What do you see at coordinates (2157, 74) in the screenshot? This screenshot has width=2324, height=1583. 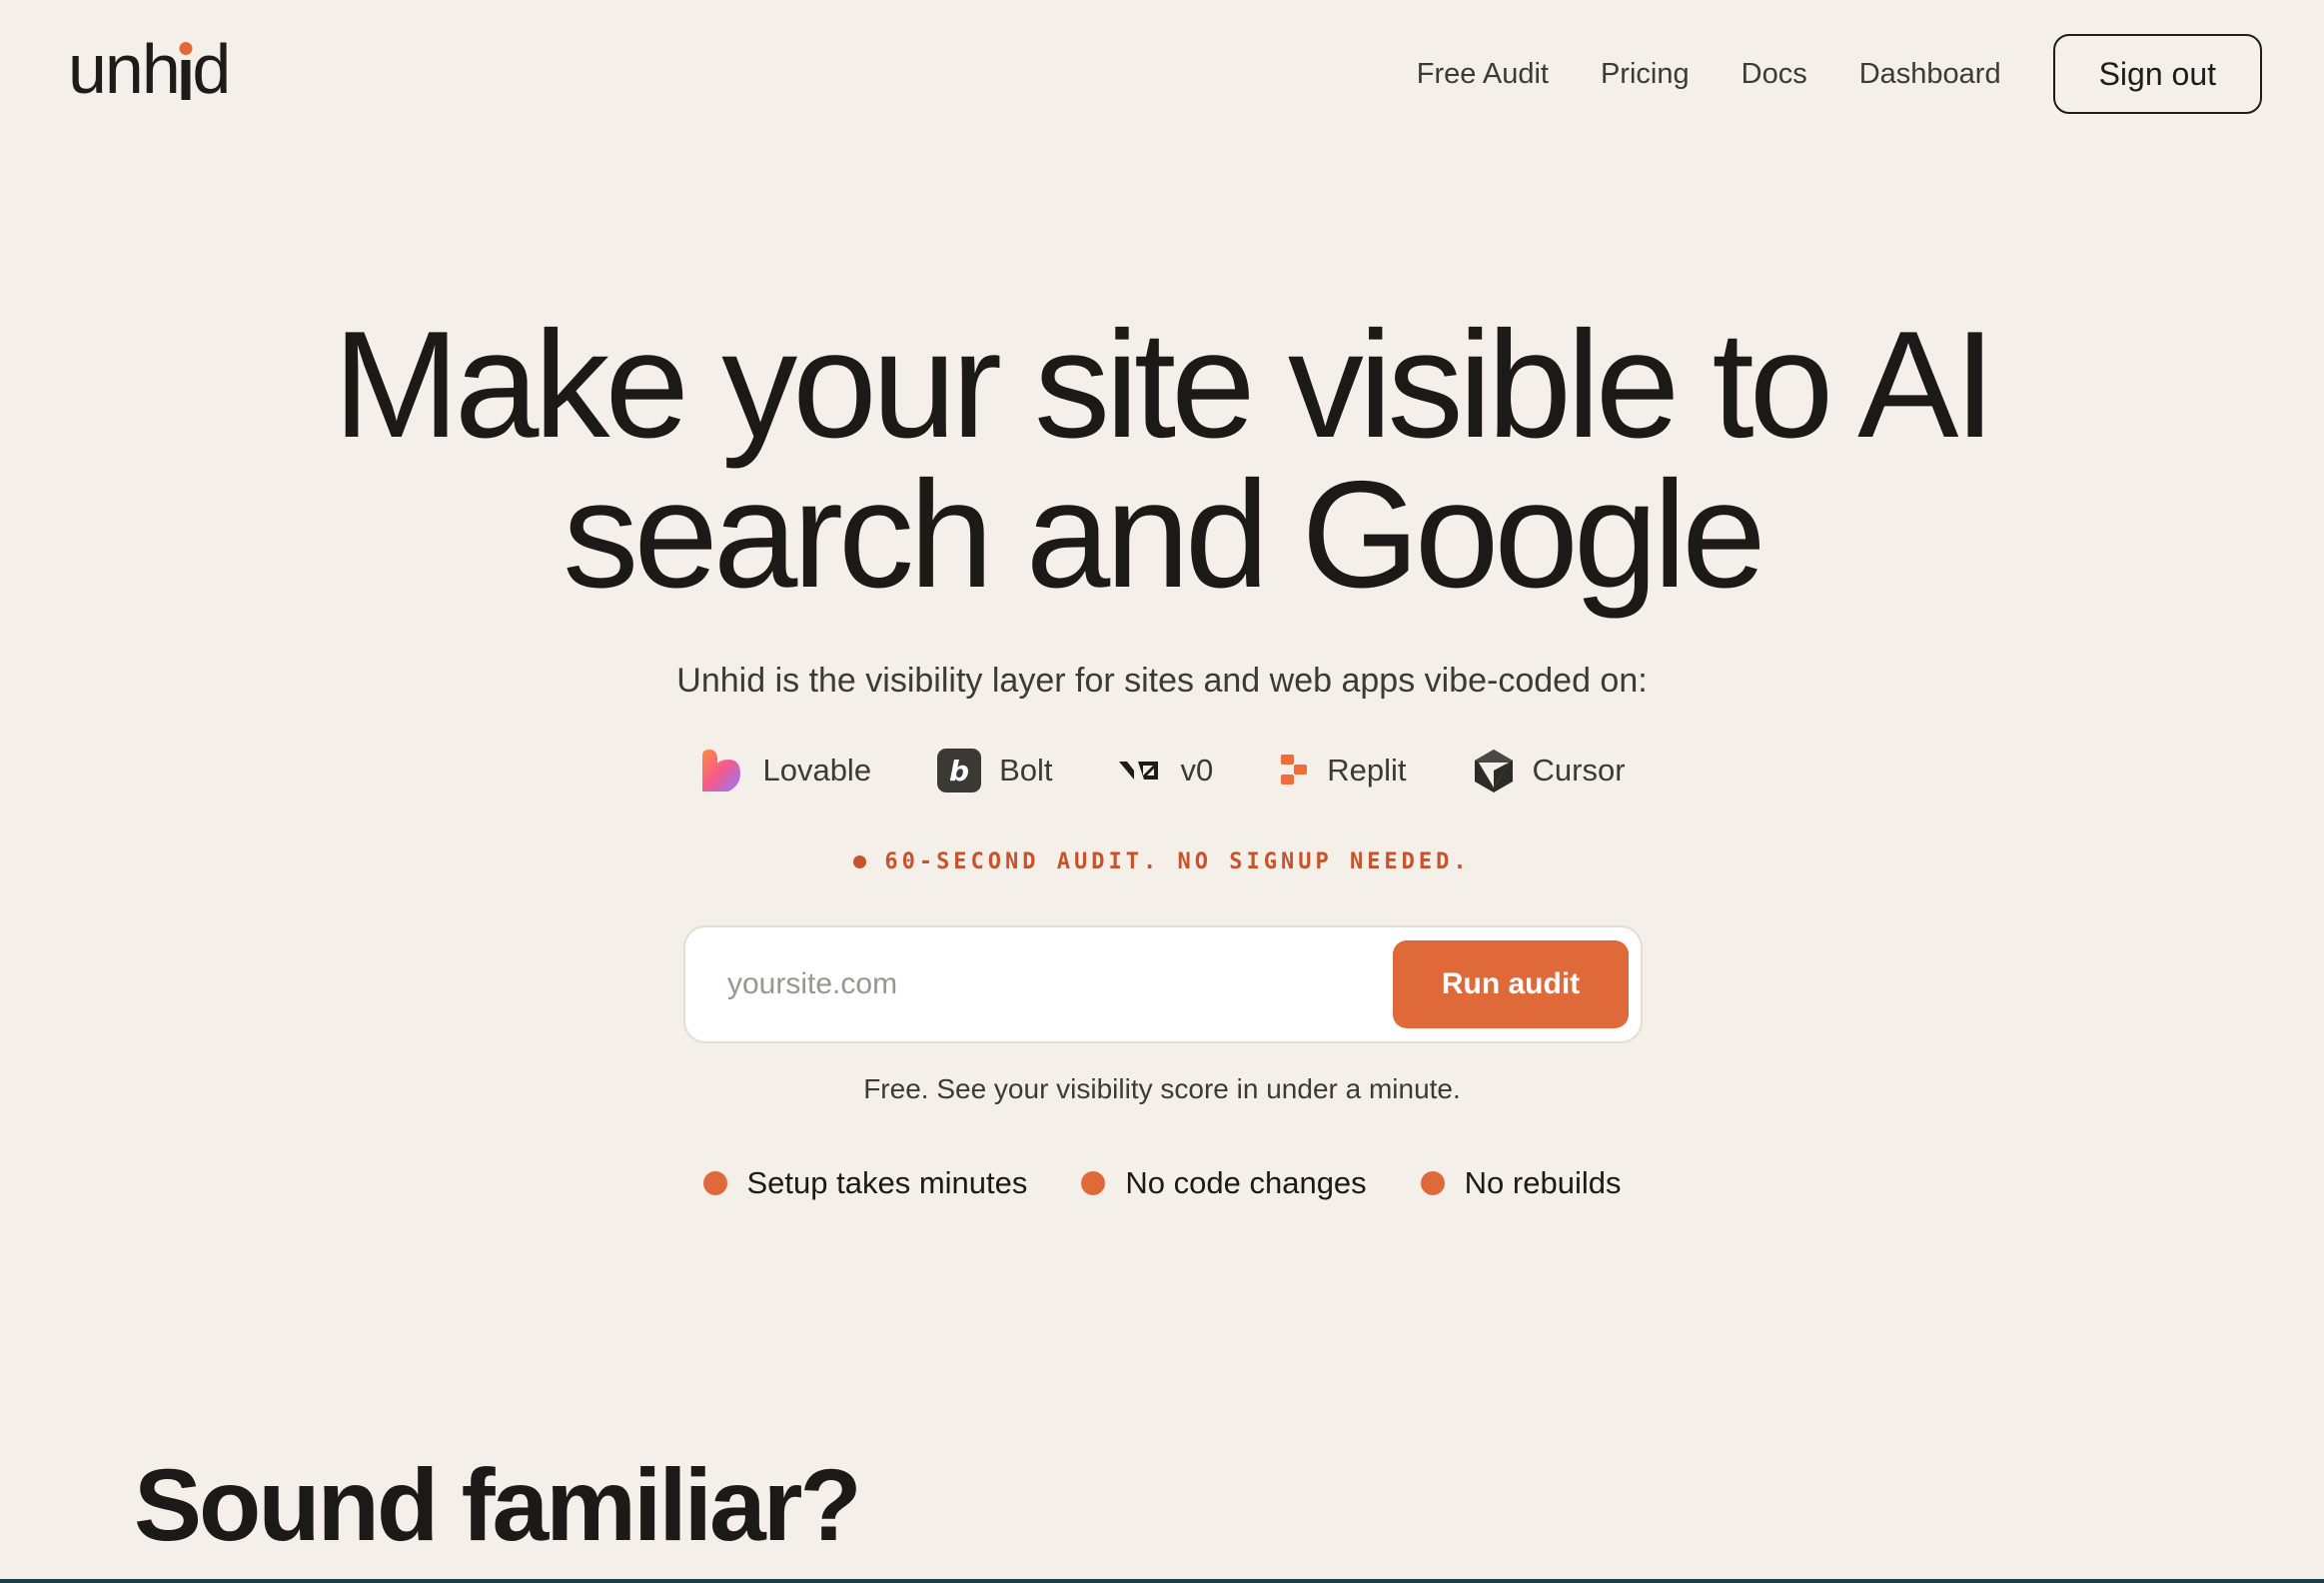 I see `sign-out-button: Sign out` at bounding box center [2157, 74].